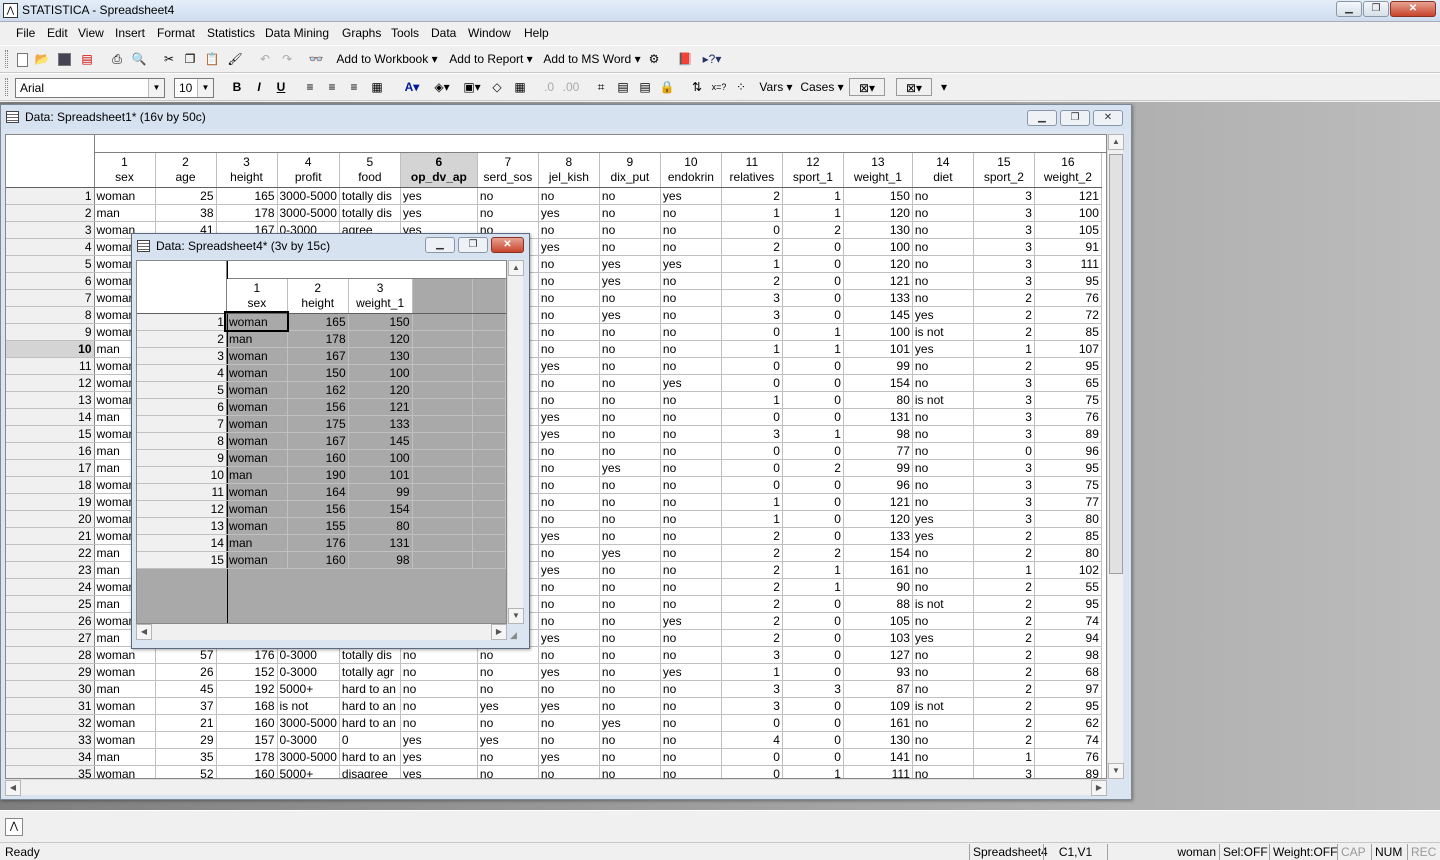  What do you see at coordinates (259, 87) in the screenshot?
I see `italic-button: I` at bounding box center [259, 87].